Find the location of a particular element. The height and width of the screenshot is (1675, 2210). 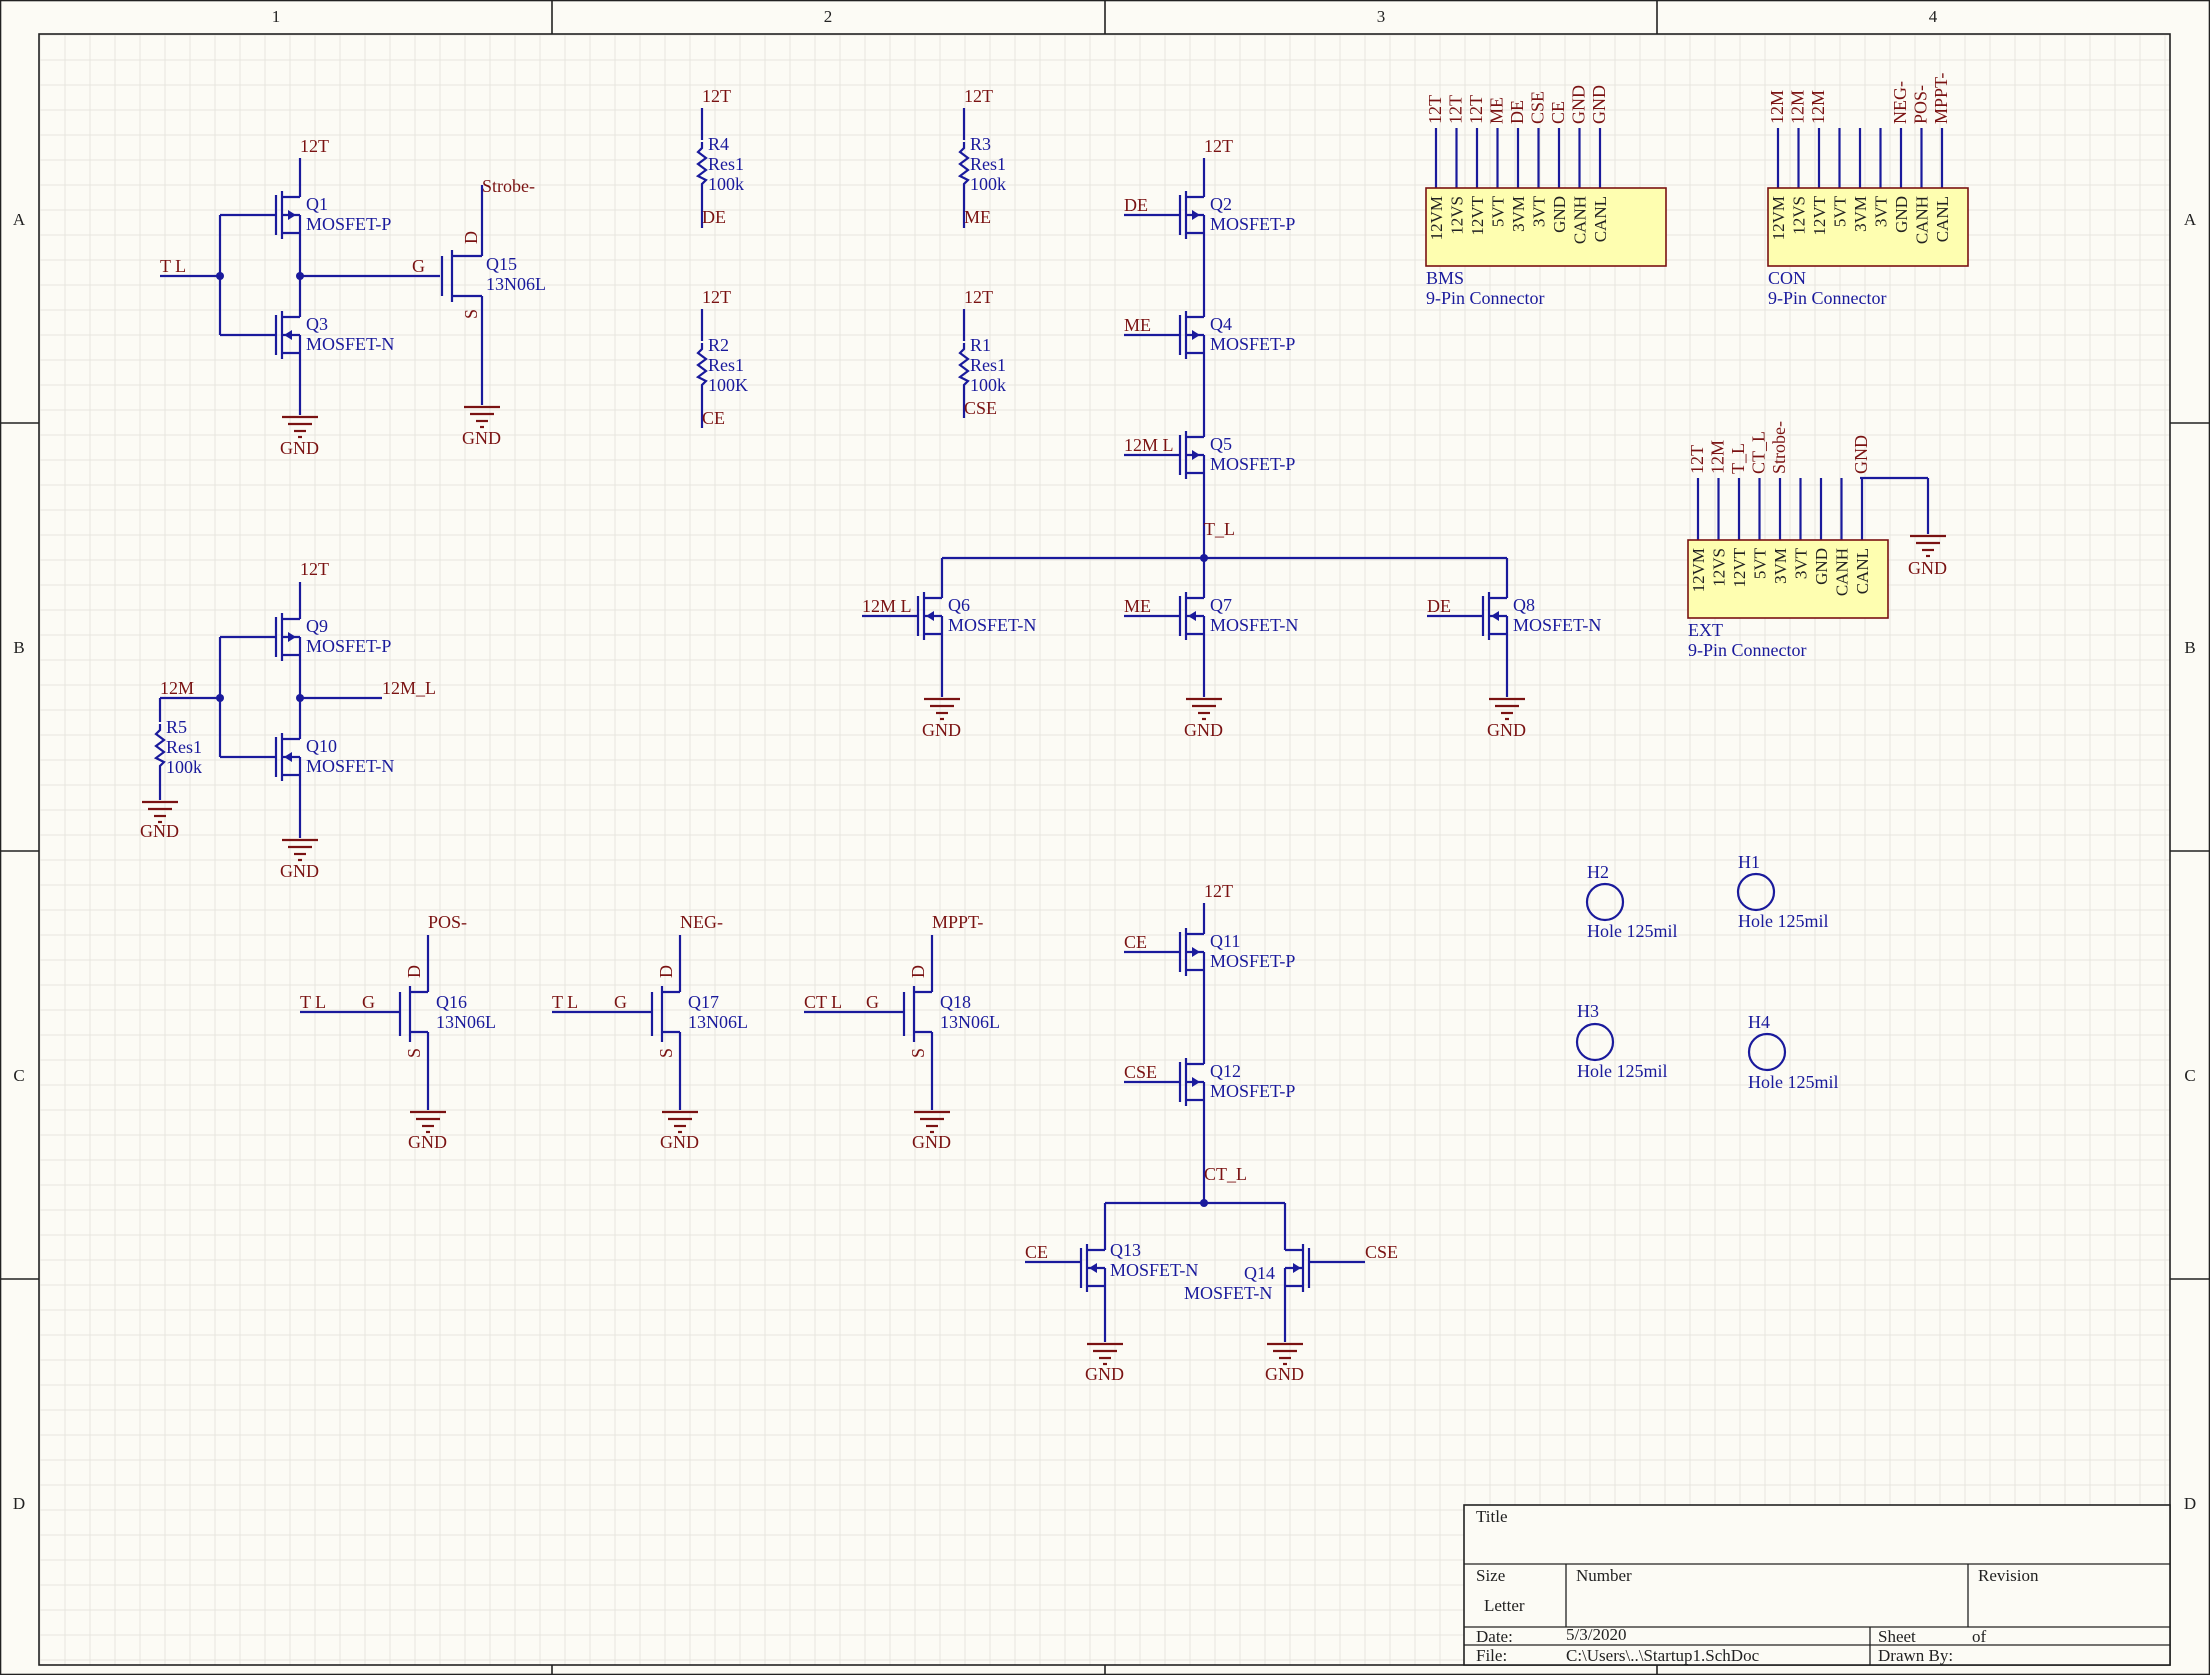

con-pin-name: 3VT is located at coordinates (1881, 211).